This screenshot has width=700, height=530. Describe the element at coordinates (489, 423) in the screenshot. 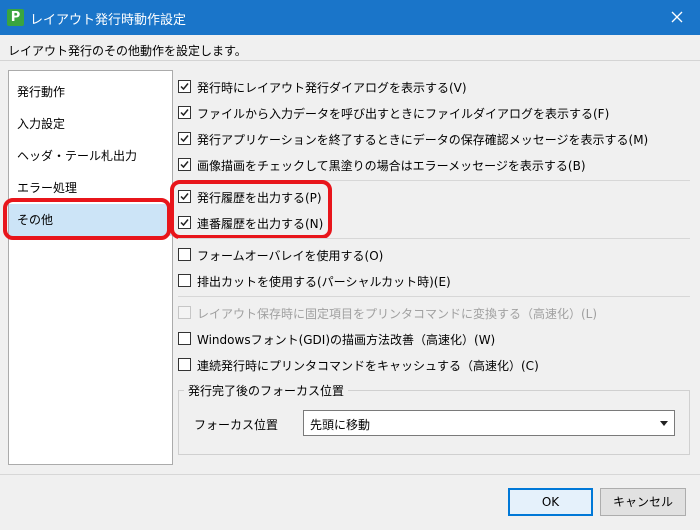

I see `focus-position-select: 先頭に移動` at that location.